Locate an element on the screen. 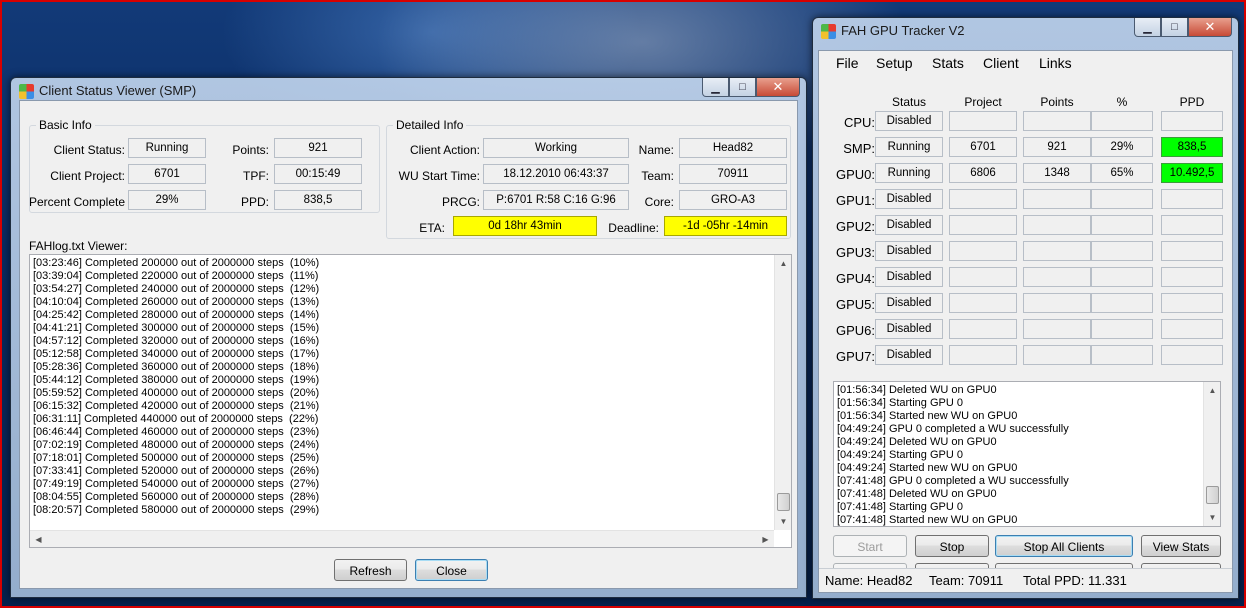  row-label: GPU7: is located at coordinates (855, 356).